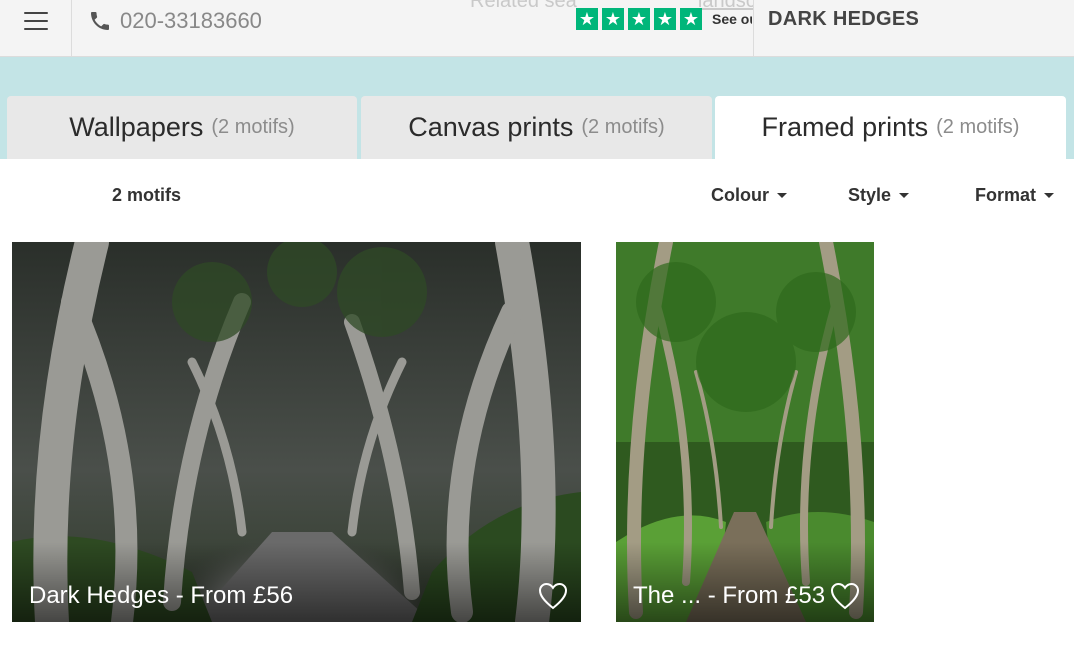  What do you see at coordinates (729, 595) in the screenshot?
I see `product-caption: The ... - From £53` at bounding box center [729, 595].